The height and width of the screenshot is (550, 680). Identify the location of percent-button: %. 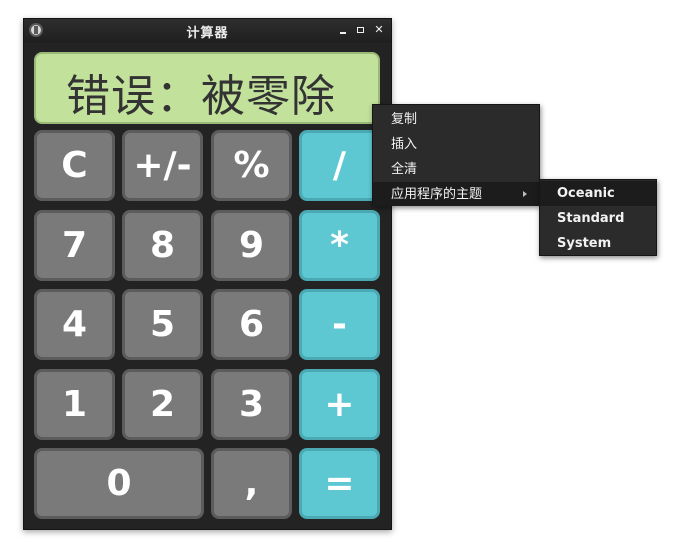
(251, 165).